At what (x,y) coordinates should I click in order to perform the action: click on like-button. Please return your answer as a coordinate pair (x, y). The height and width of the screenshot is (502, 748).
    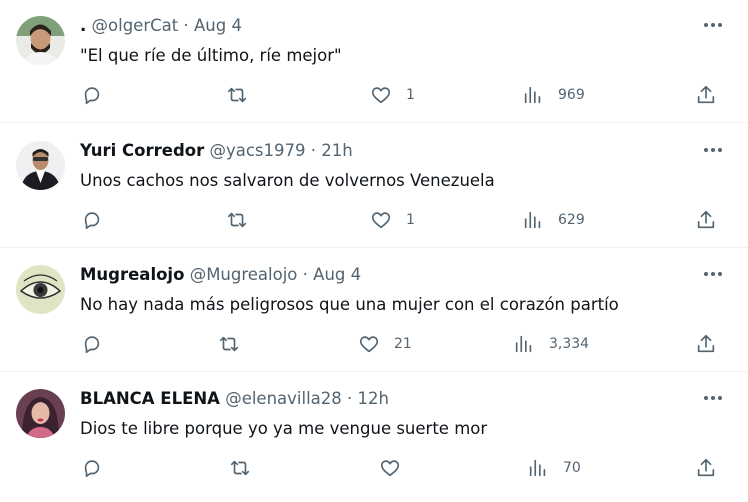
    Looking at the image, I should click on (397, 468).